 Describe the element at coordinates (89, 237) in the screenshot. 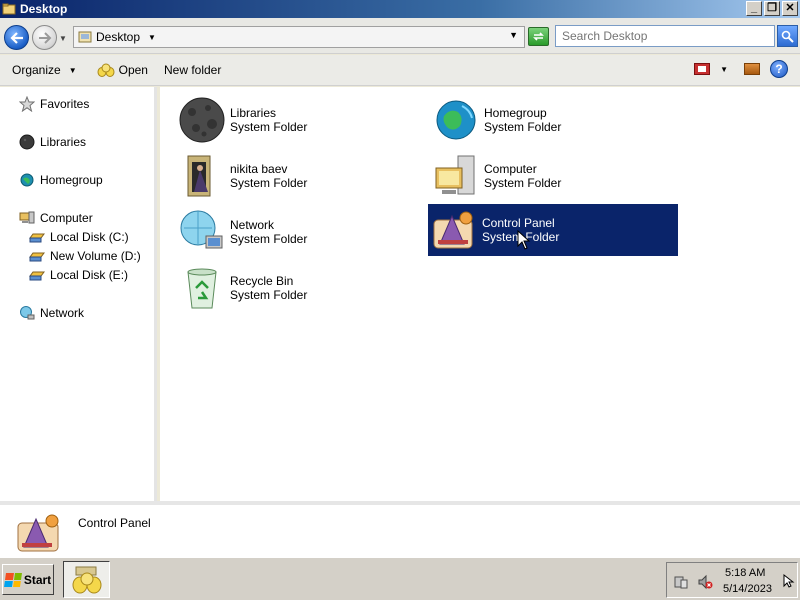

I see `drive-c-label: Local Disk (C:)` at that location.